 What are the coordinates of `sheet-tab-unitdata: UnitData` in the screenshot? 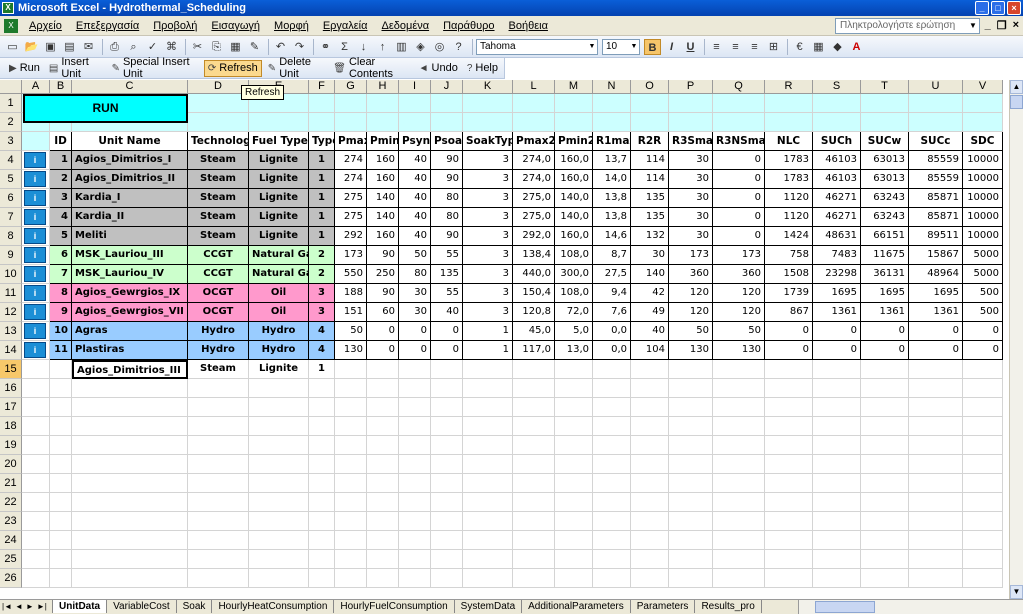 It's located at (80, 606).